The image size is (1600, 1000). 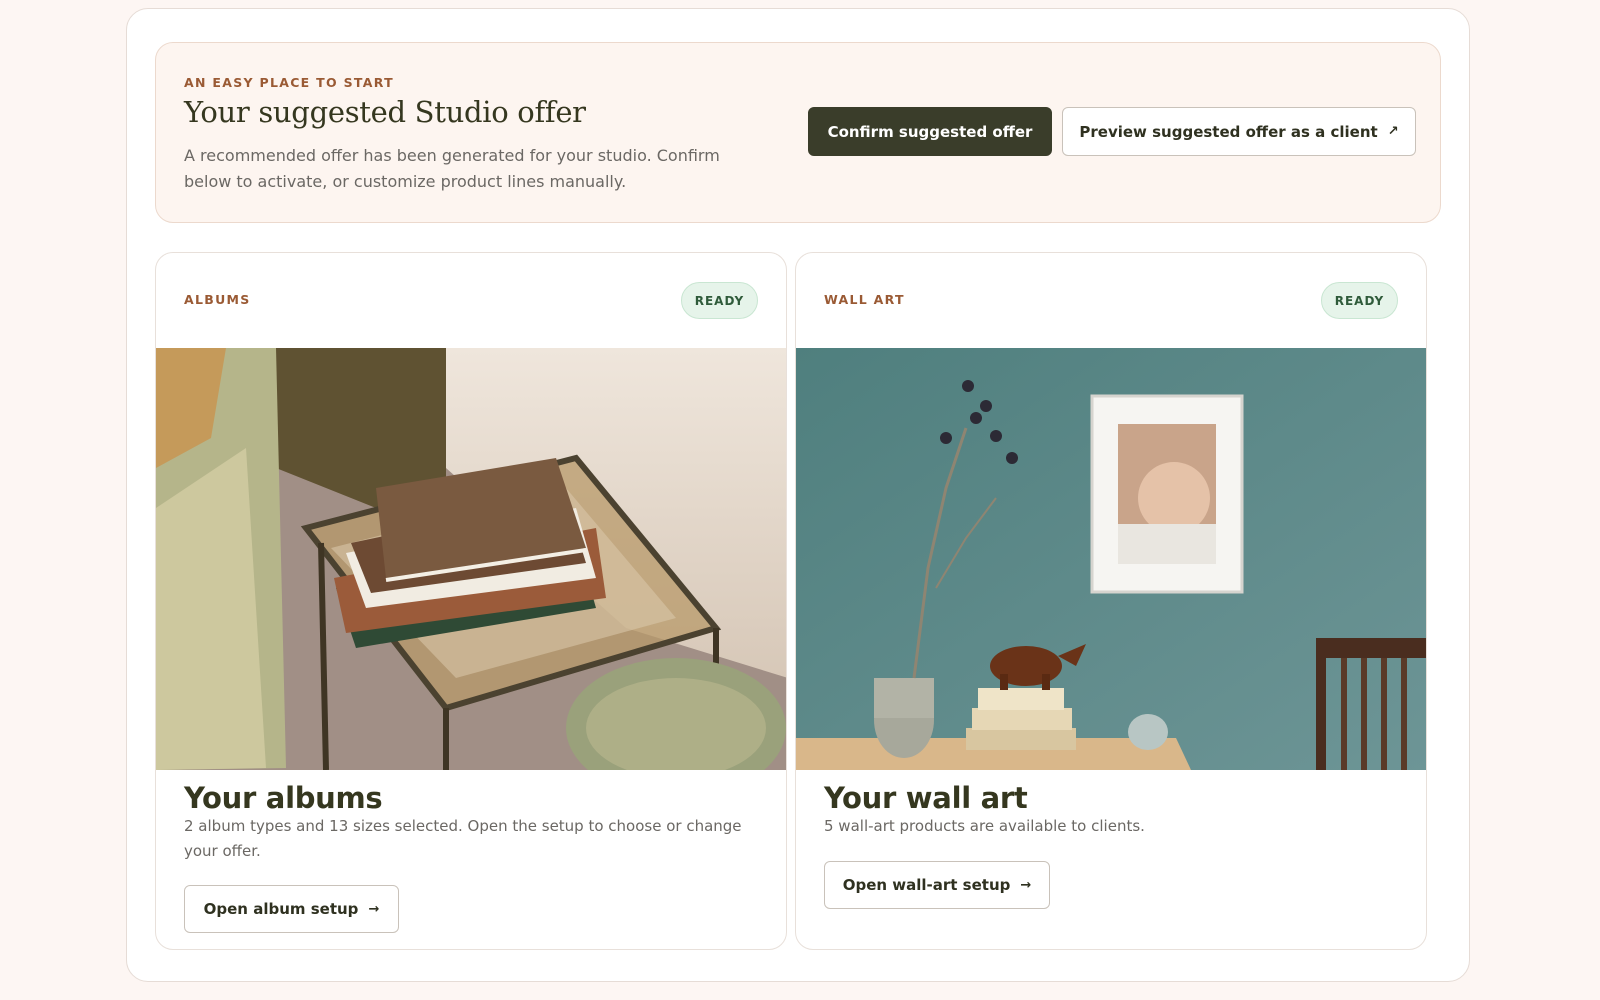 I want to click on open-wall-art-setup-button: Open wall-art setup →, so click(x=937, y=885).